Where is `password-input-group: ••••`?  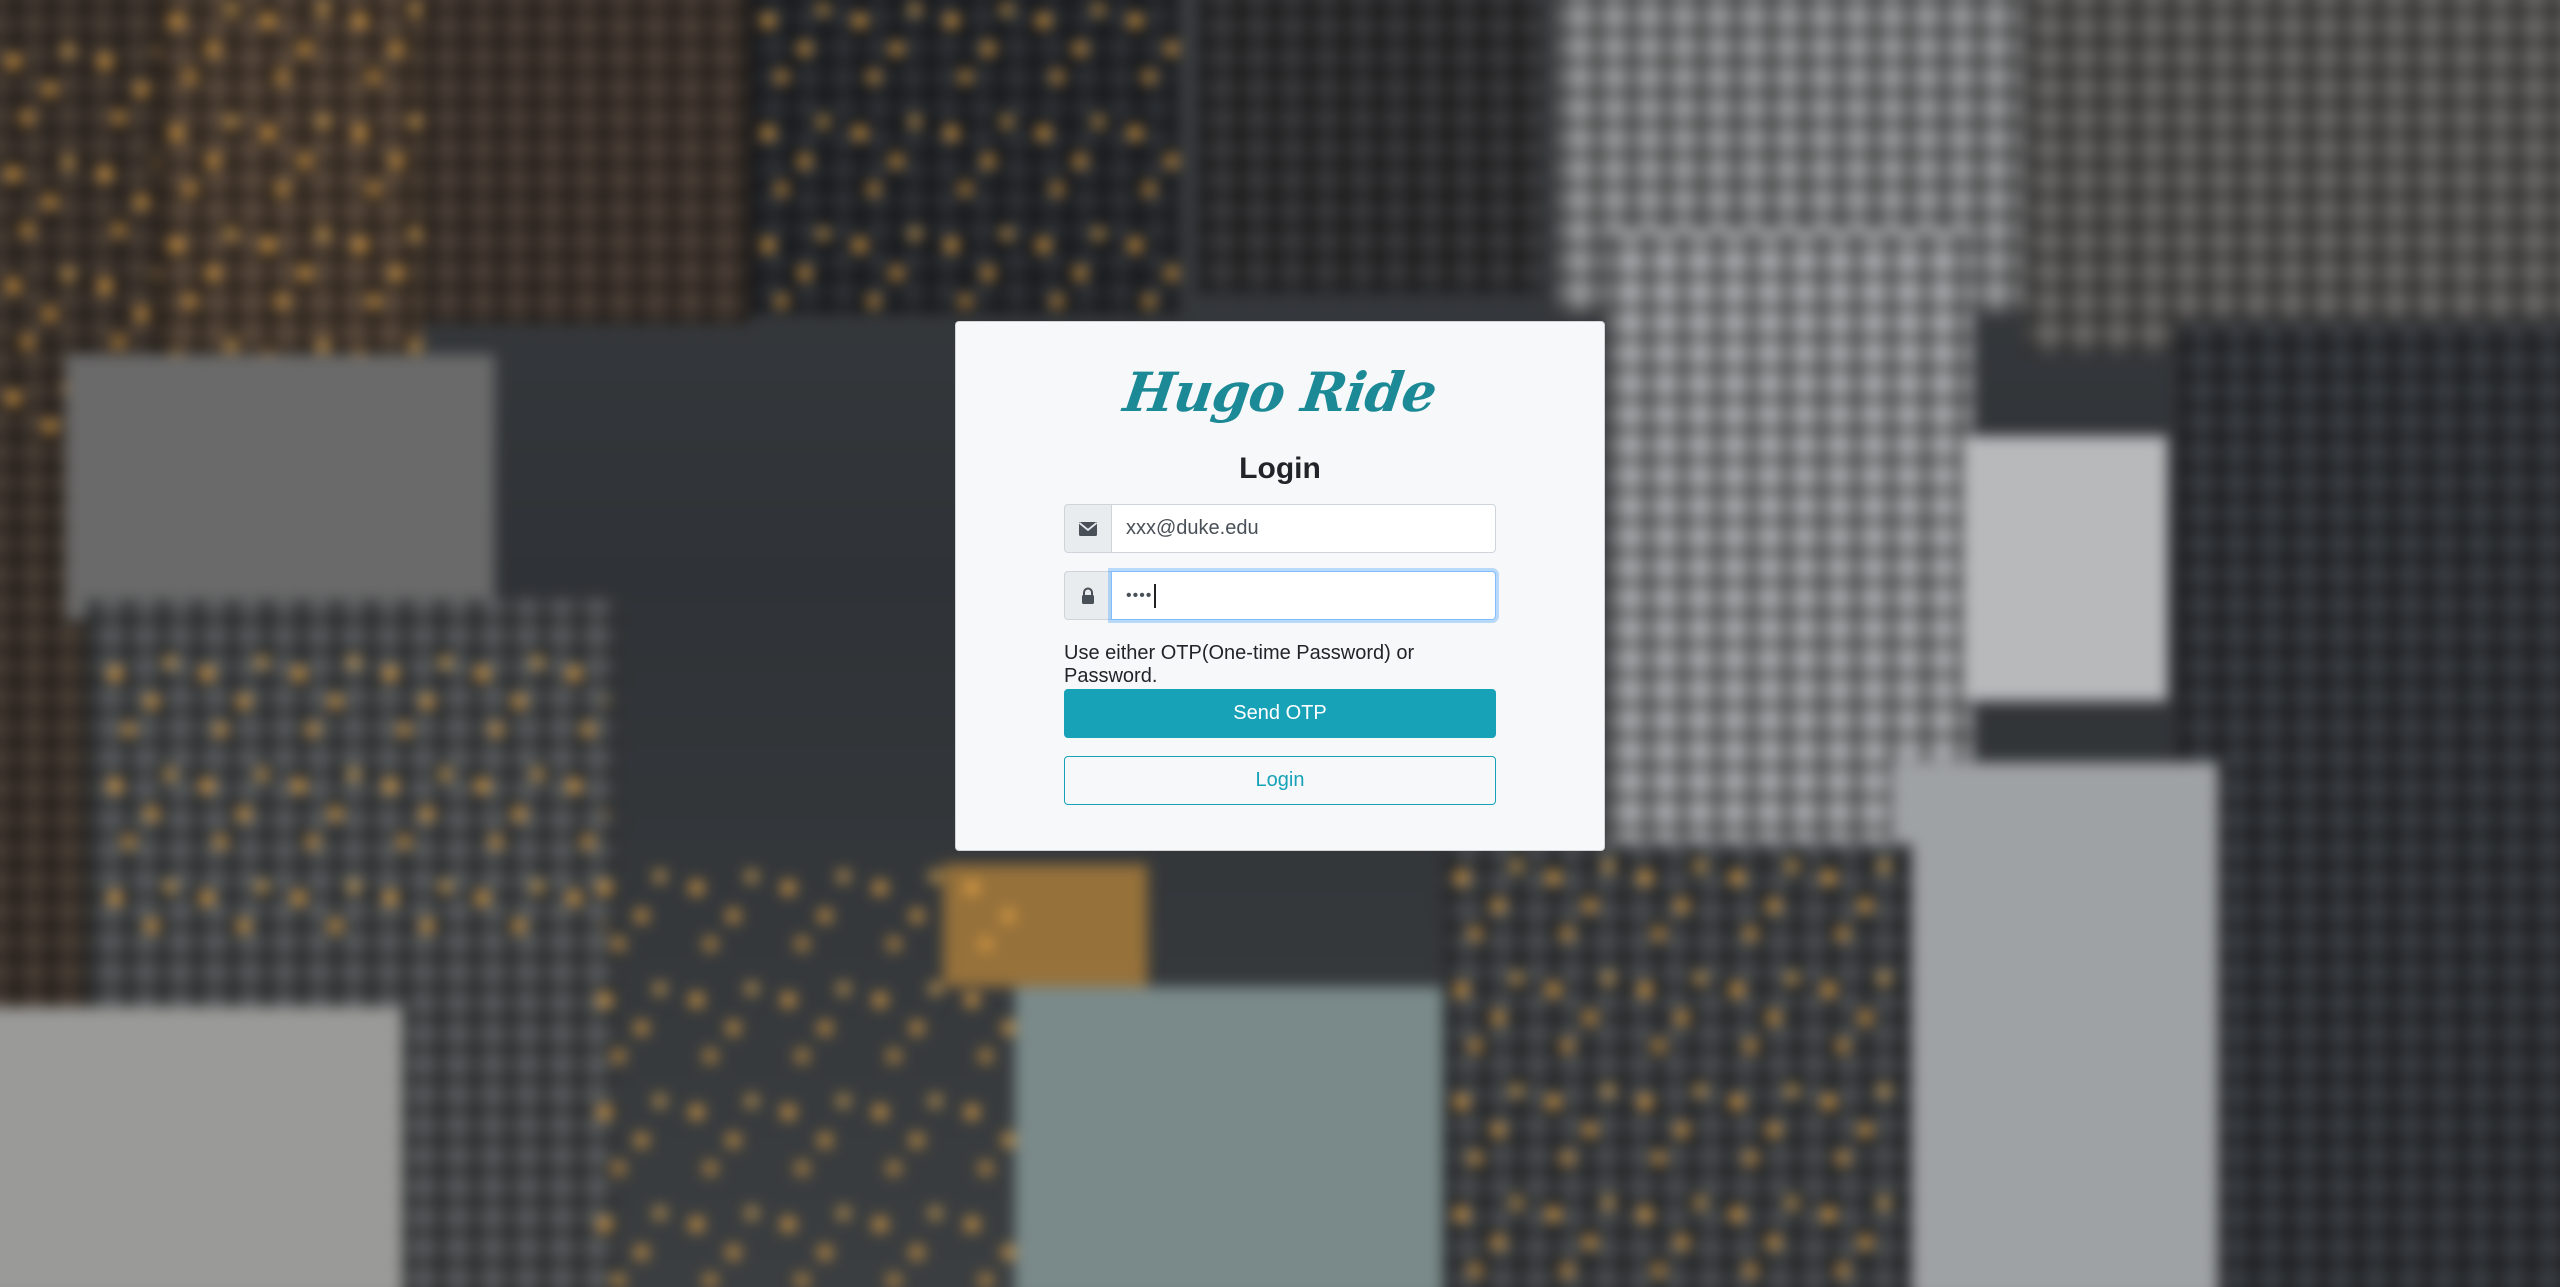
password-input-group: •••• is located at coordinates (1280, 595).